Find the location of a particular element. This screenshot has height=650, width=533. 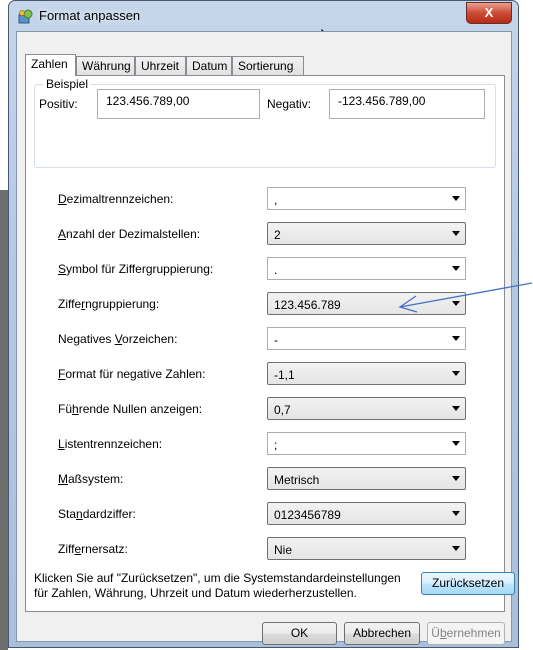

close-icon: X is located at coordinates (489, 12).